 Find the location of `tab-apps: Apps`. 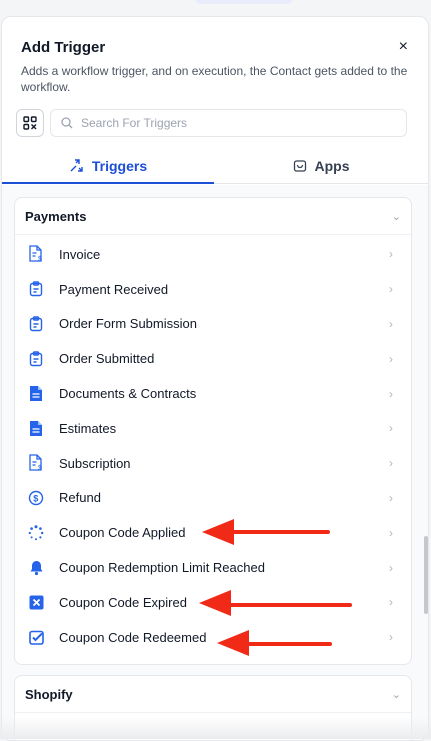

tab-apps: Apps is located at coordinates (321, 165).